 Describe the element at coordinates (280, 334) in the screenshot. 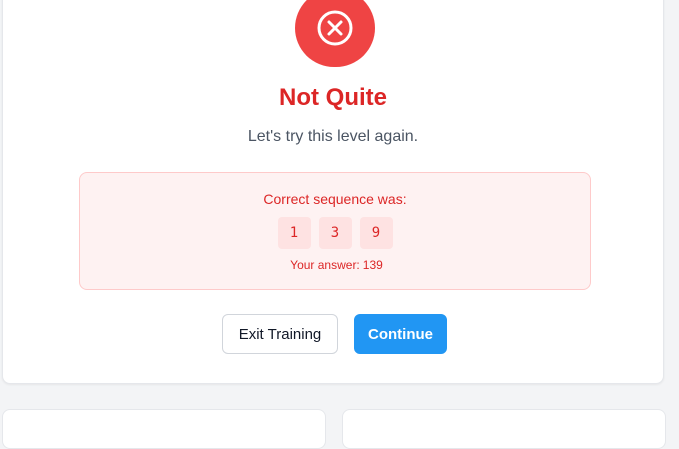

I see `exit-training-button: Exit Training` at that location.